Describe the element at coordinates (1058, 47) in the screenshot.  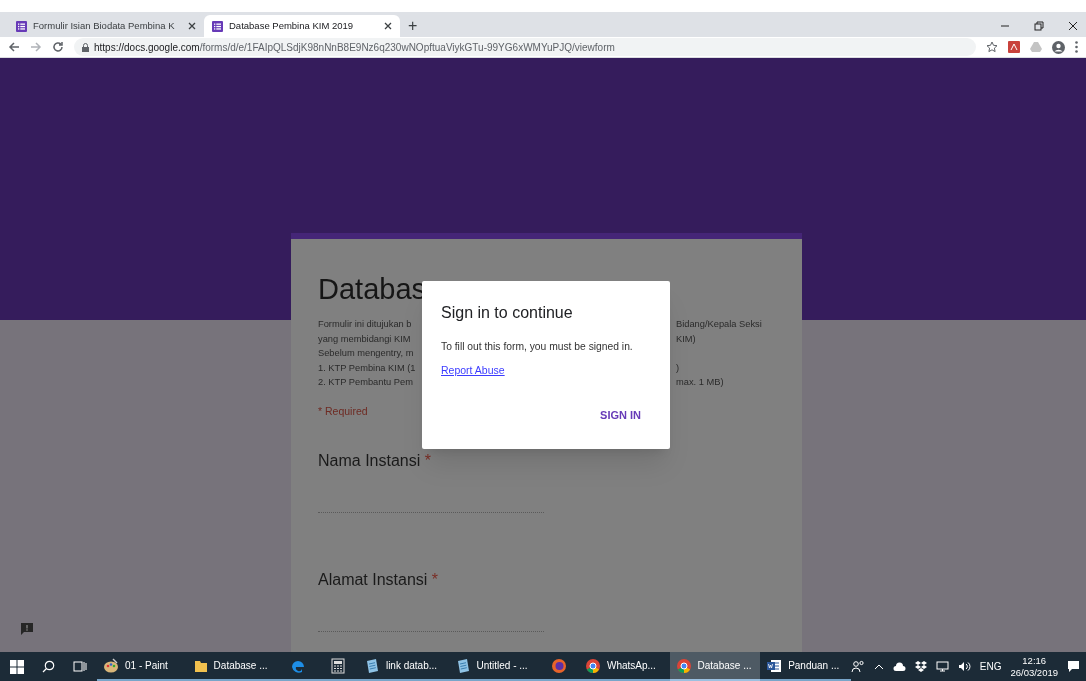
I see `profile-icon` at that location.